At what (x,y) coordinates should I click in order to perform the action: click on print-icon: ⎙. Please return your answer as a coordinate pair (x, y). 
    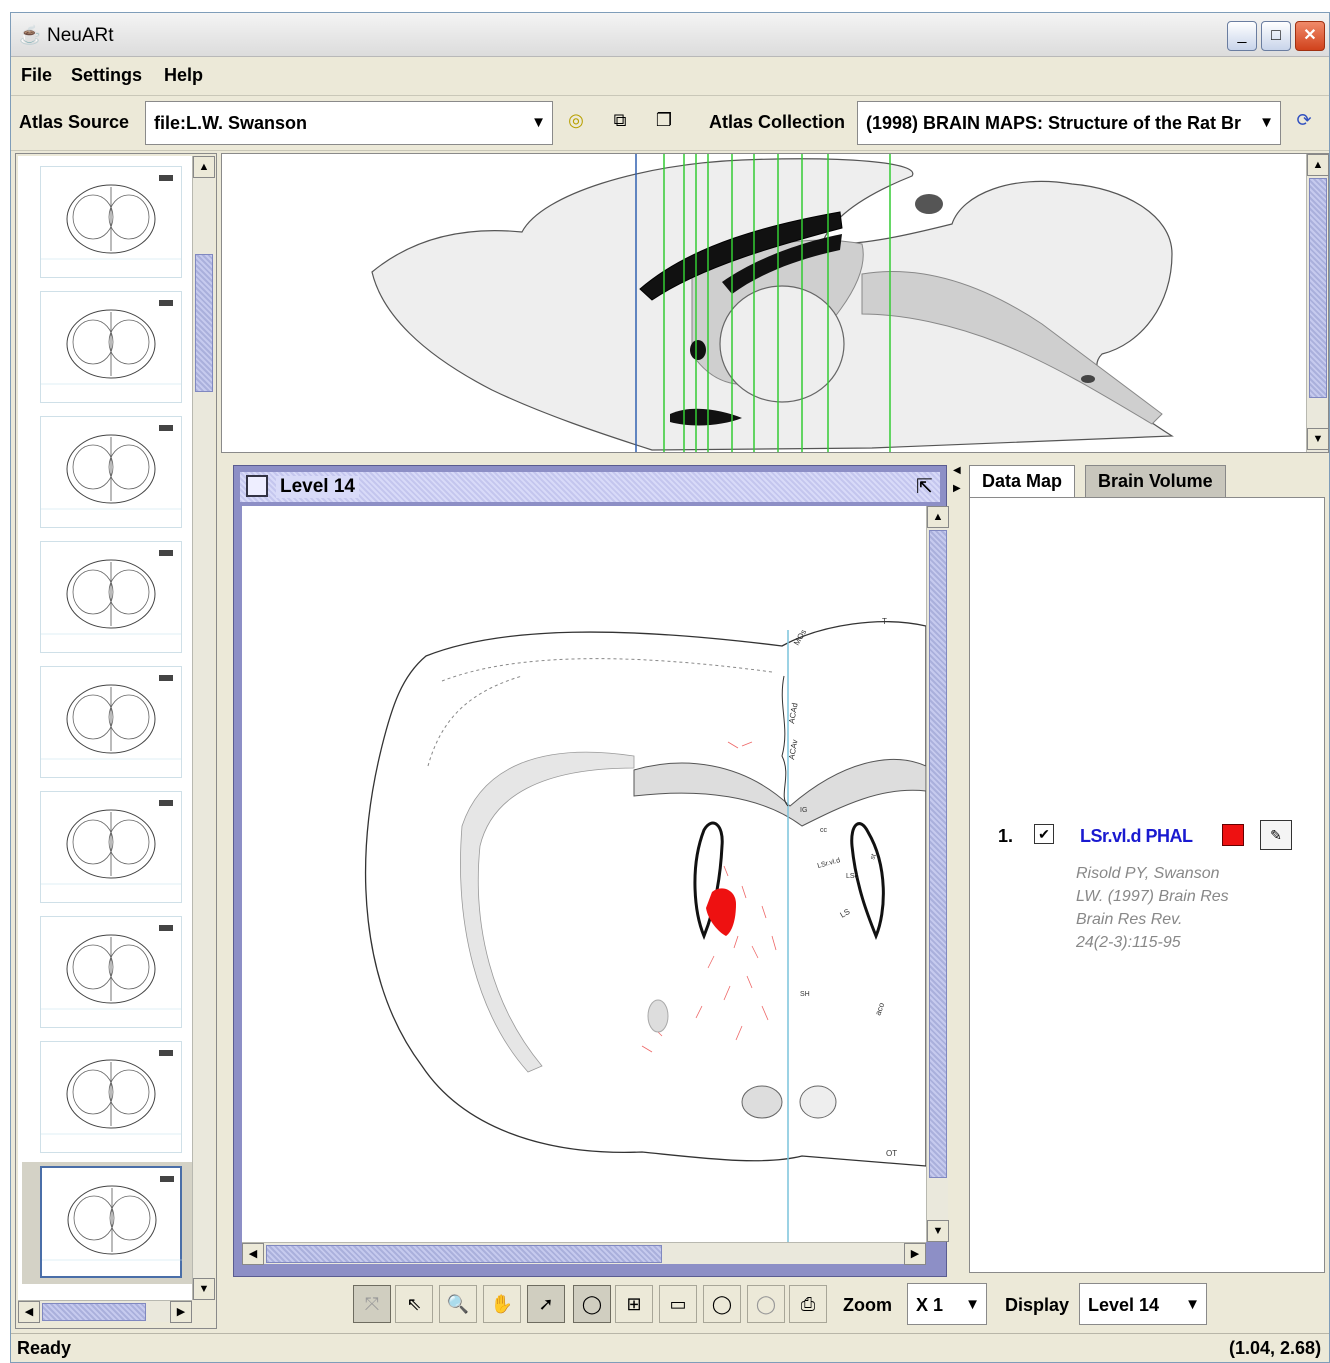
    Looking at the image, I should click on (808, 1304).